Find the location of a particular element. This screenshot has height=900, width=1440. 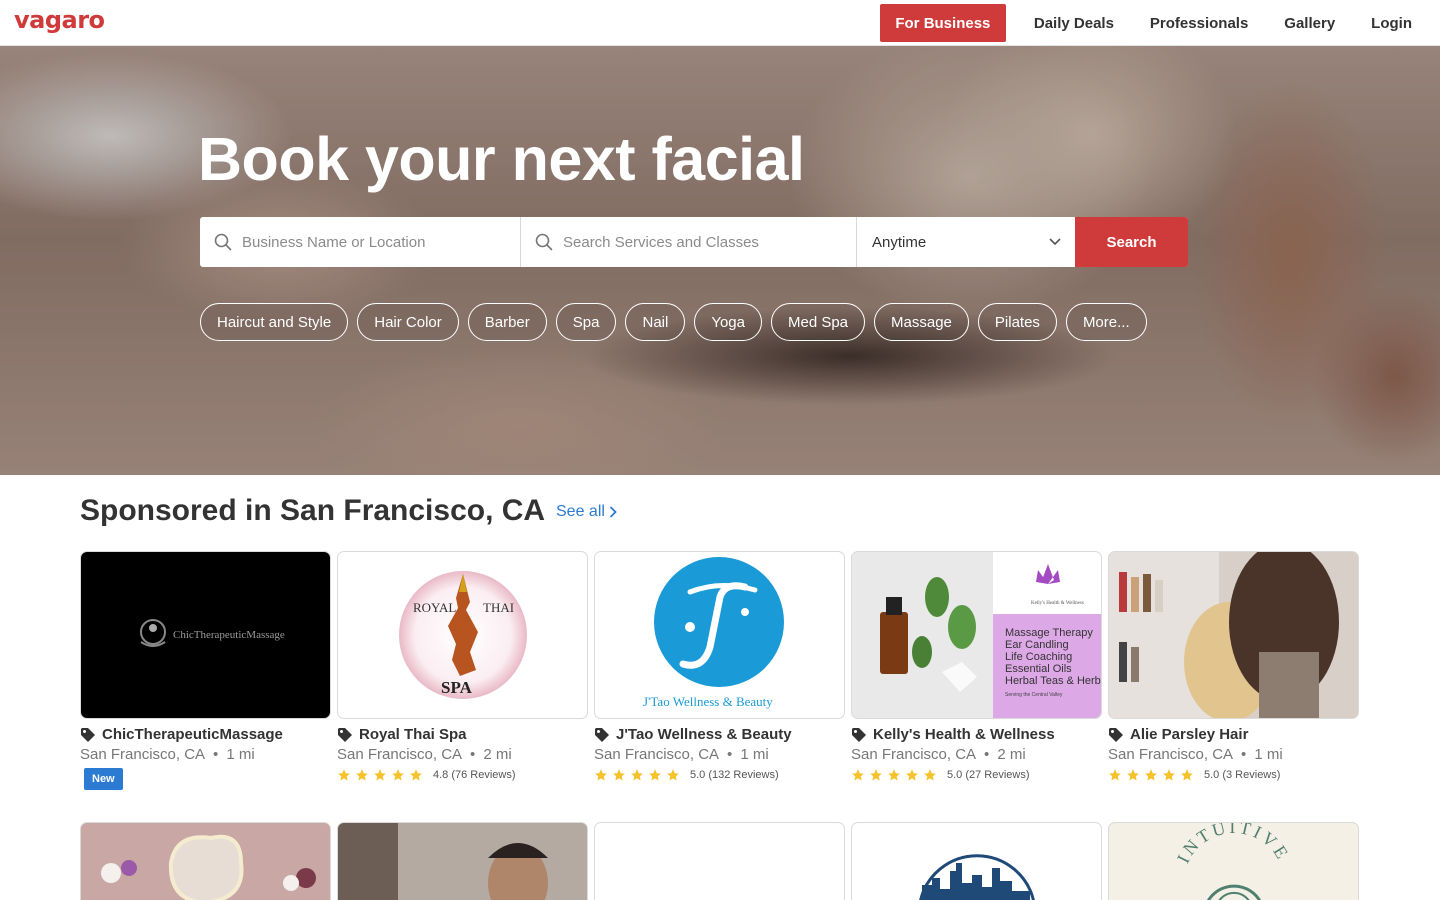

chip-massage: Massage is located at coordinates (921, 322).